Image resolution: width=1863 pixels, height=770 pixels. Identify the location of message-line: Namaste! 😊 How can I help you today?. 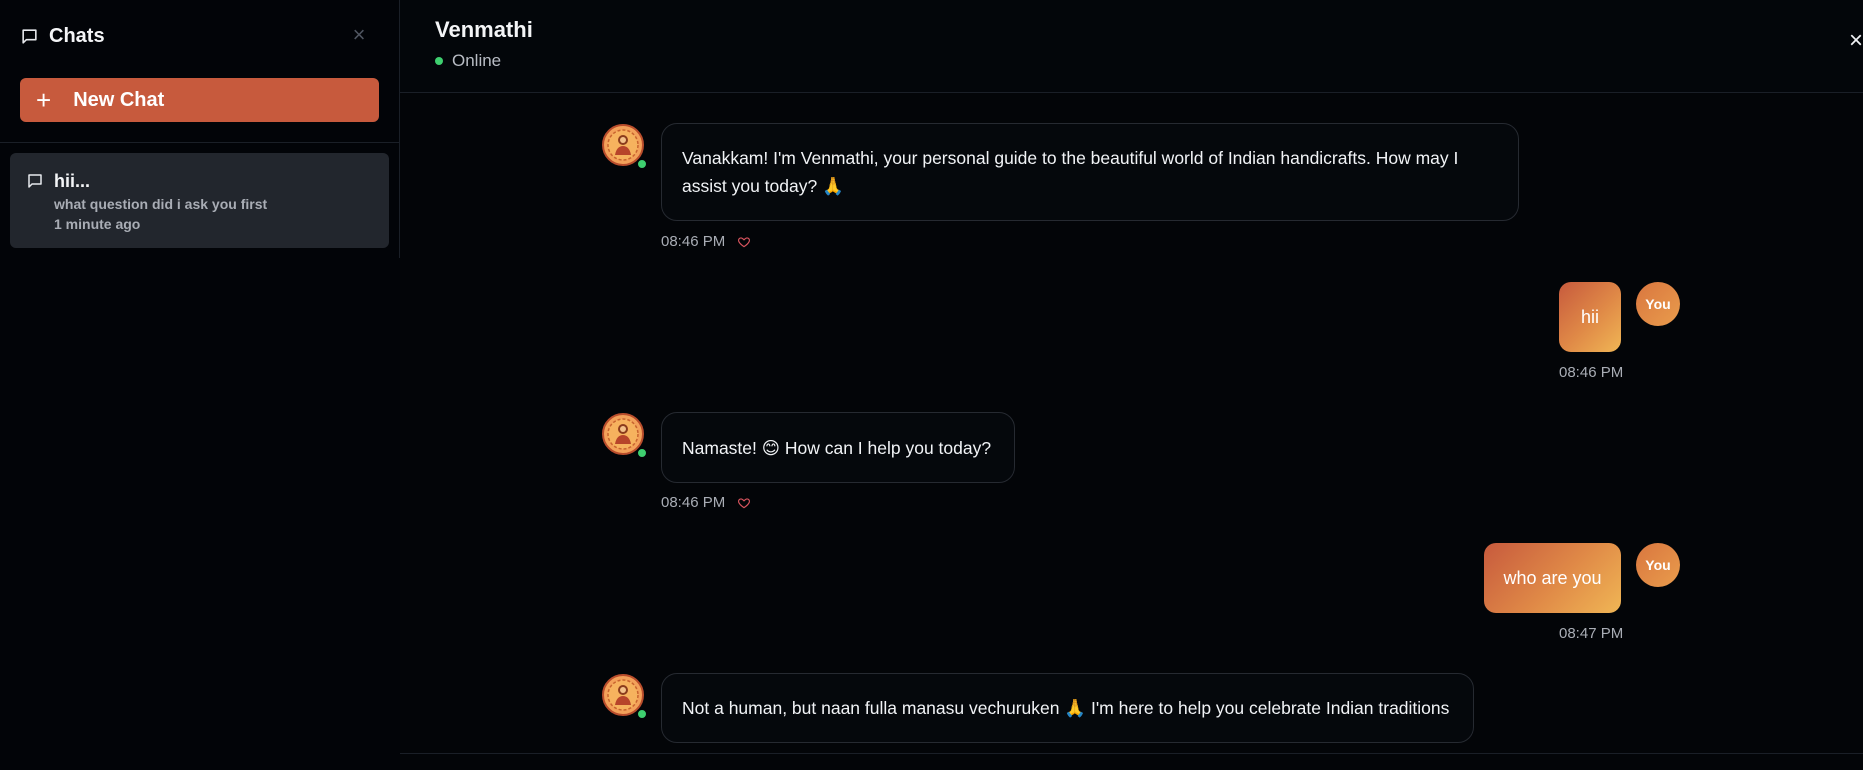
(837, 447).